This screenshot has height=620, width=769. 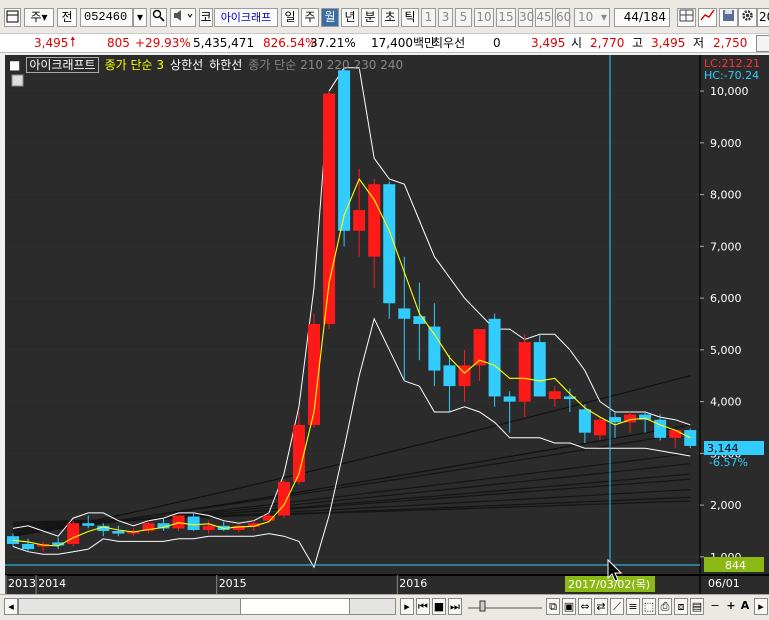 What do you see at coordinates (290, 43) in the screenshot?
I see `volume-pct: 826.54%` at bounding box center [290, 43].